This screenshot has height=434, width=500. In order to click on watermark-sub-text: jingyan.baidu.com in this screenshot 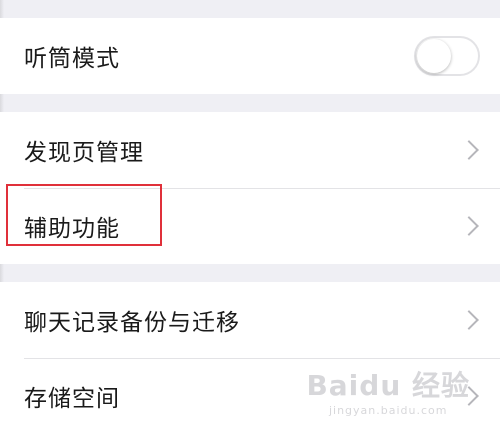, I will do `click(388, 410)`.